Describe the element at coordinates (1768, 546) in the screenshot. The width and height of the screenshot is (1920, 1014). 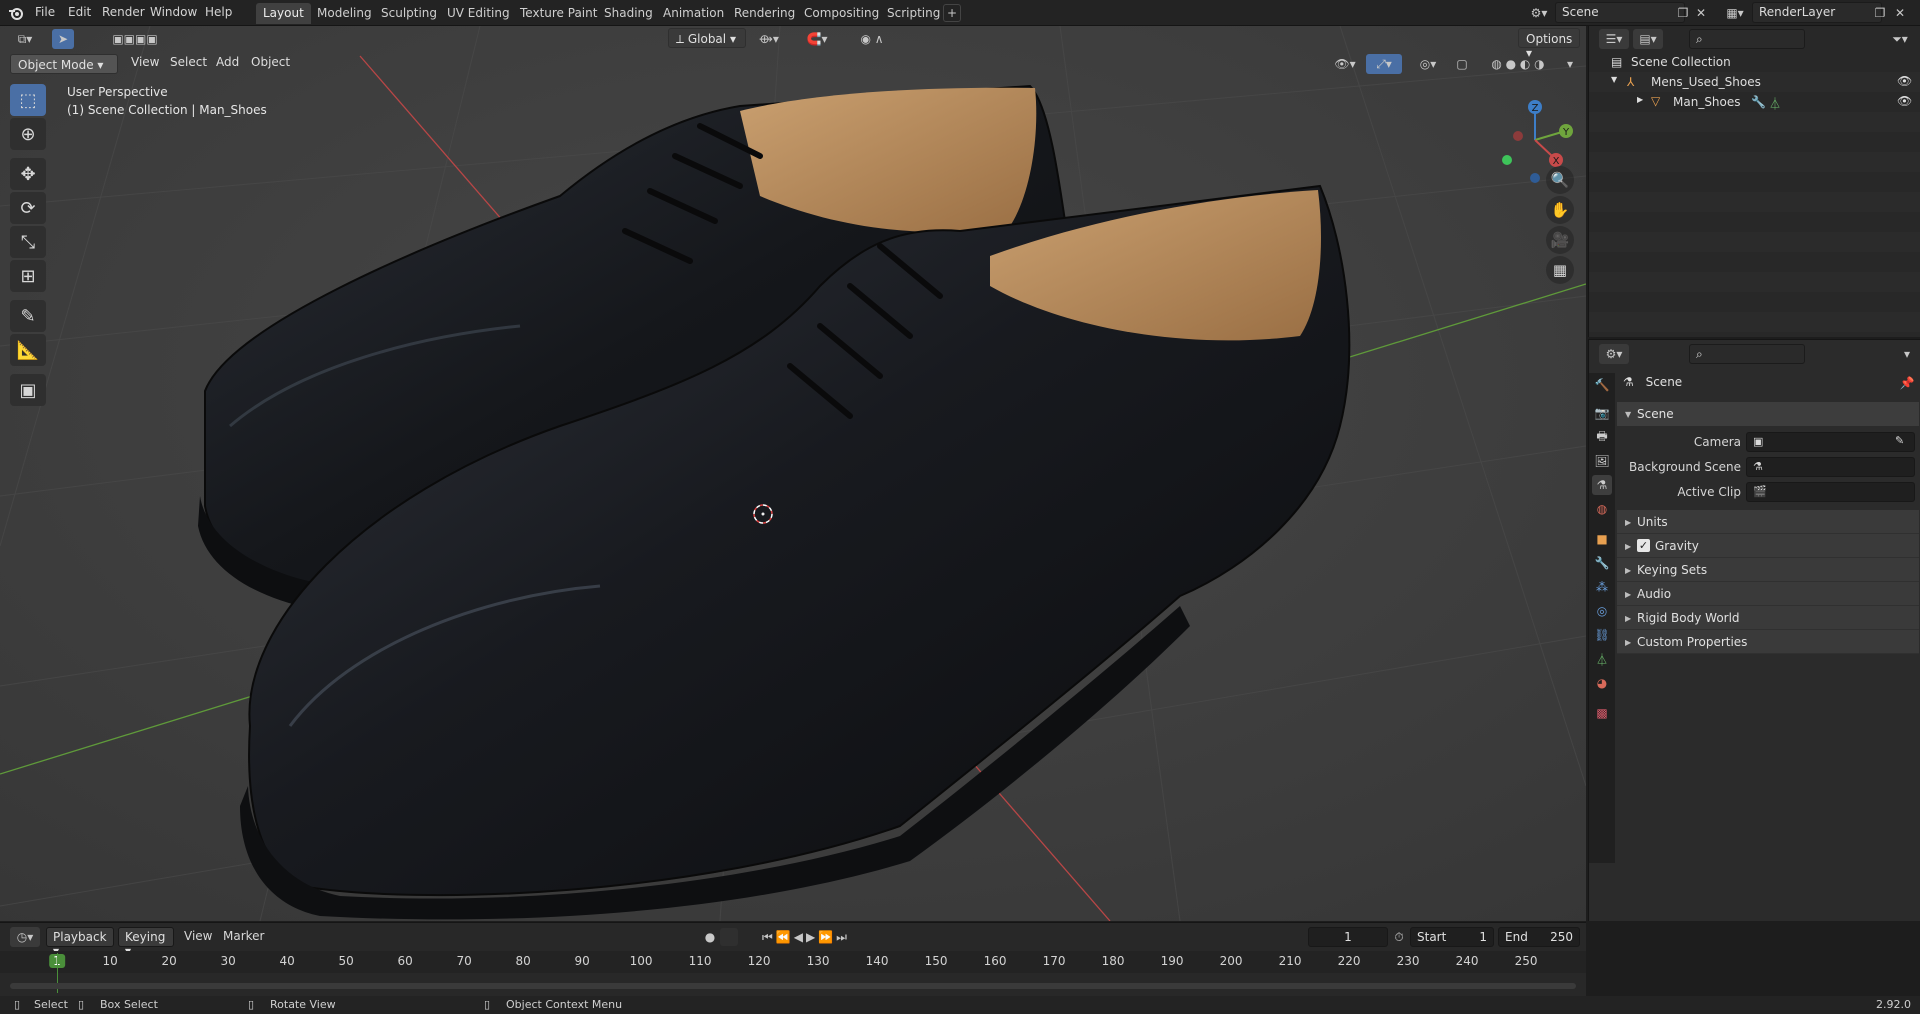
I see `gravity-panel-header: ▶ ✓ Gravity` at that location.